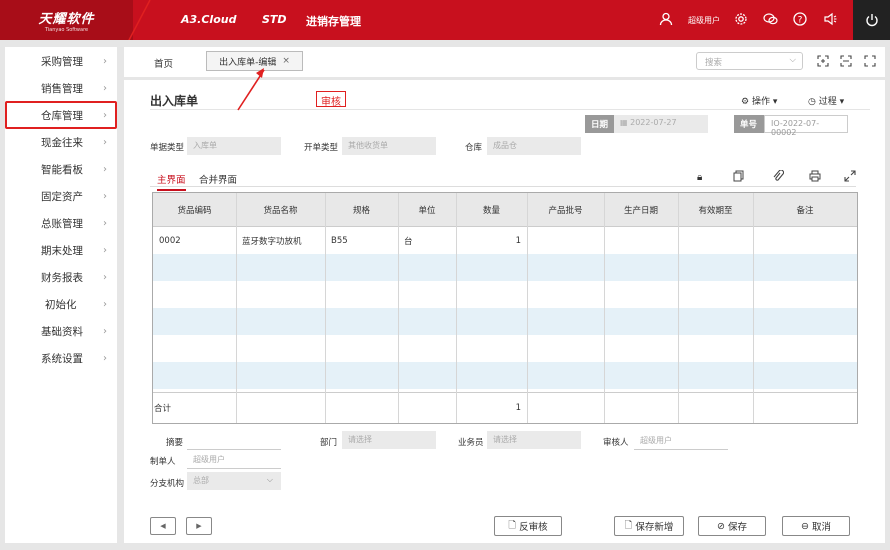  I want to click on sidebar-item-period-end: 期末处理 ›, so click(61, 250).